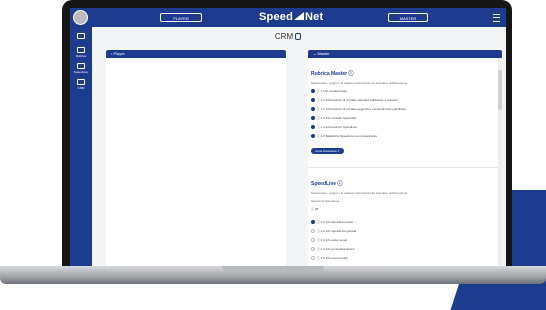 The image size is (546, 310). I want to click on option-label: 2.4 Info personalizzazioni, so click(337, 249).